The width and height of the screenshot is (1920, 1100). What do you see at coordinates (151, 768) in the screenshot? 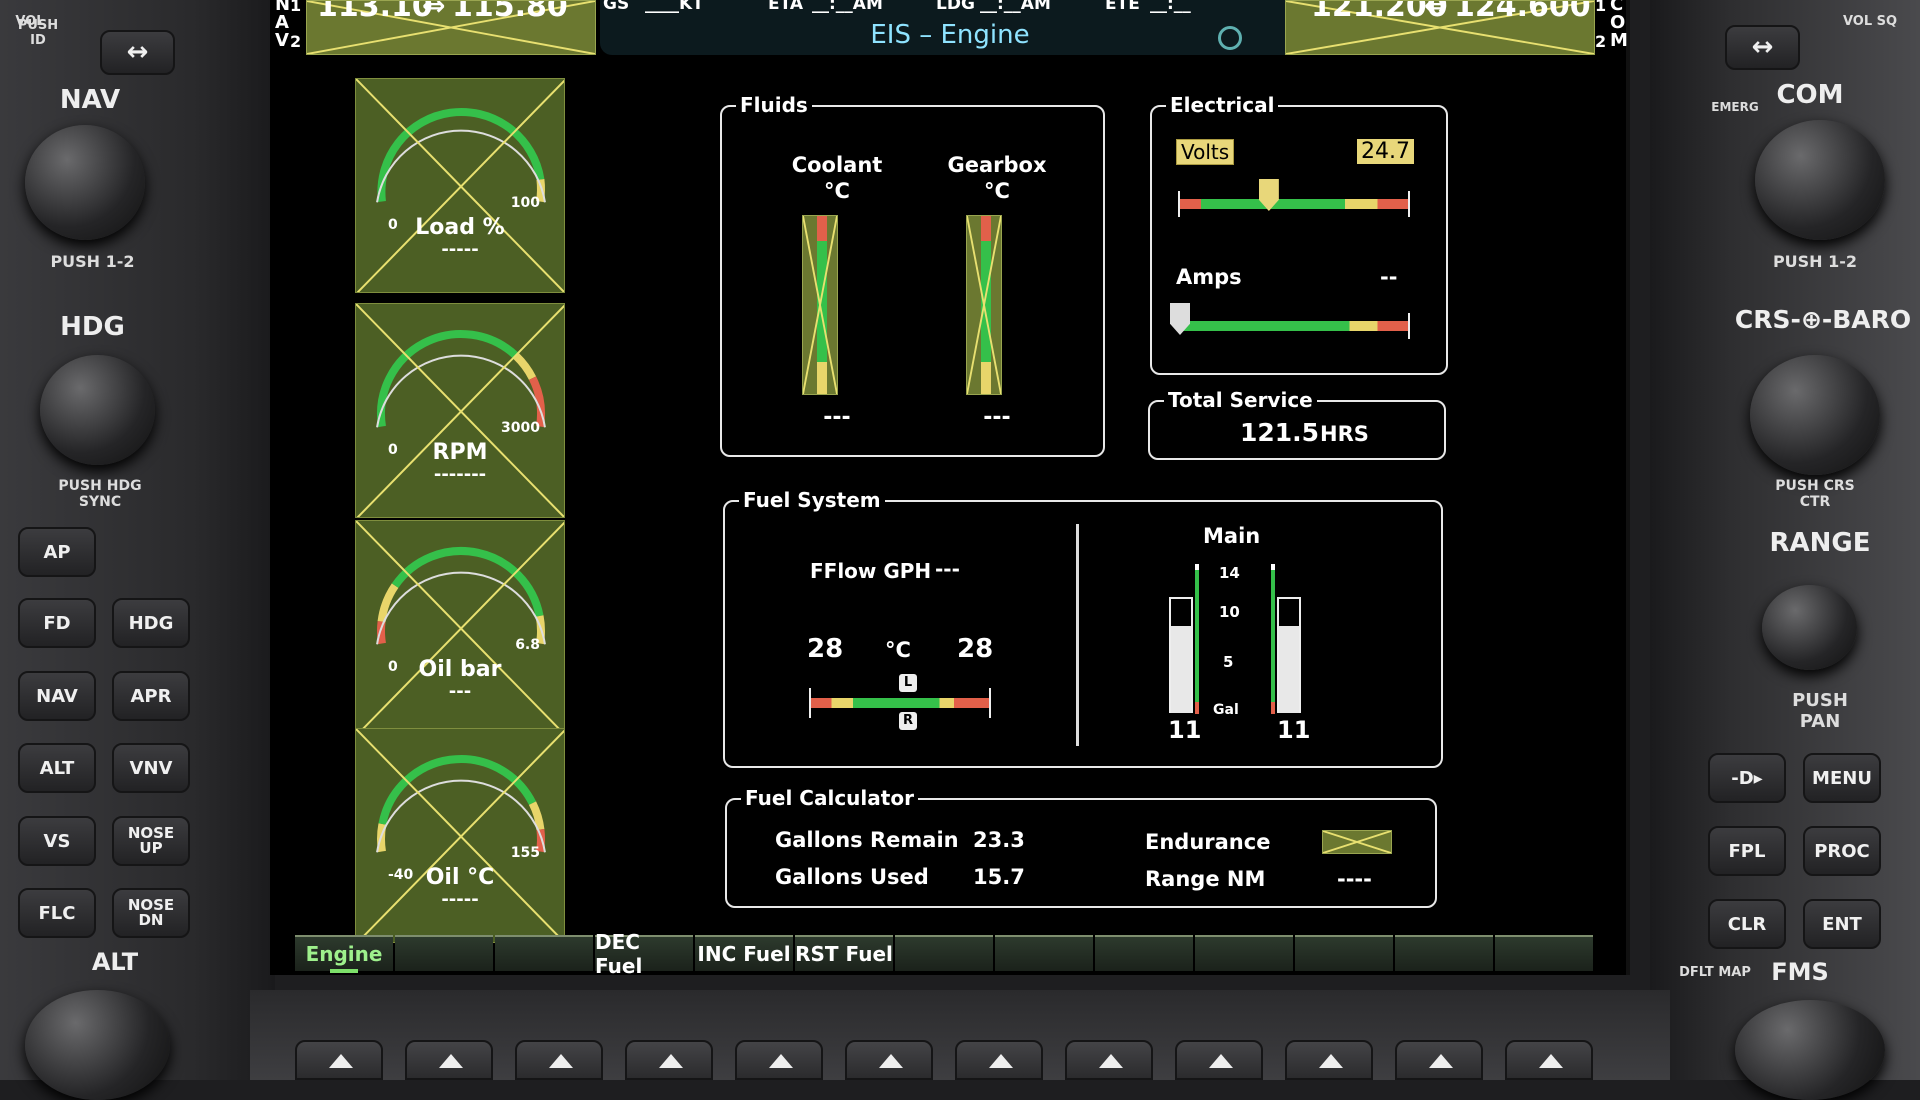
I see `vnv-button: VNV` at bounding box center [151, 768].